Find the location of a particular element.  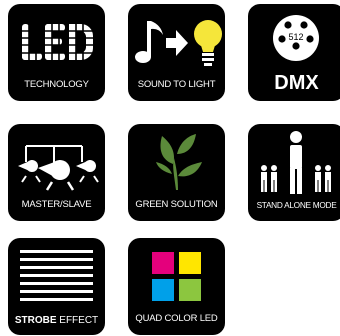

spotlight-icon is located at coordinates (58, 175).